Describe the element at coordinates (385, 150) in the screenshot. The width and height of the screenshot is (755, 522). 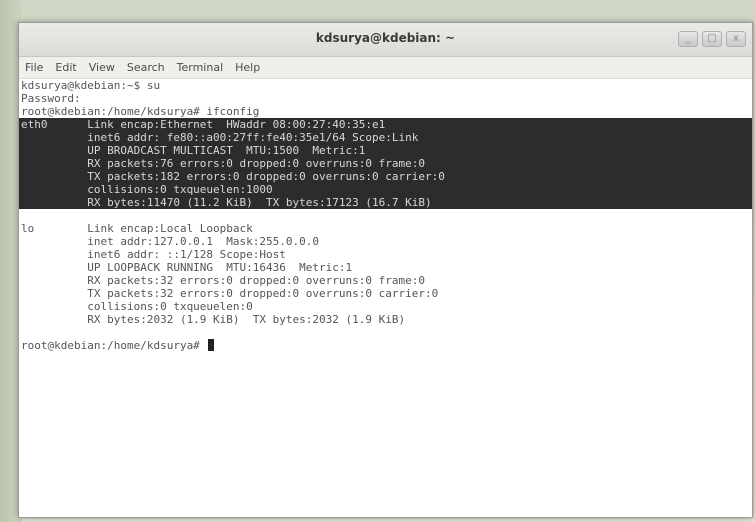
I see `eth0-line: UP BROADCAST MULTICAST MTU:1500 Metric:1` at that location.